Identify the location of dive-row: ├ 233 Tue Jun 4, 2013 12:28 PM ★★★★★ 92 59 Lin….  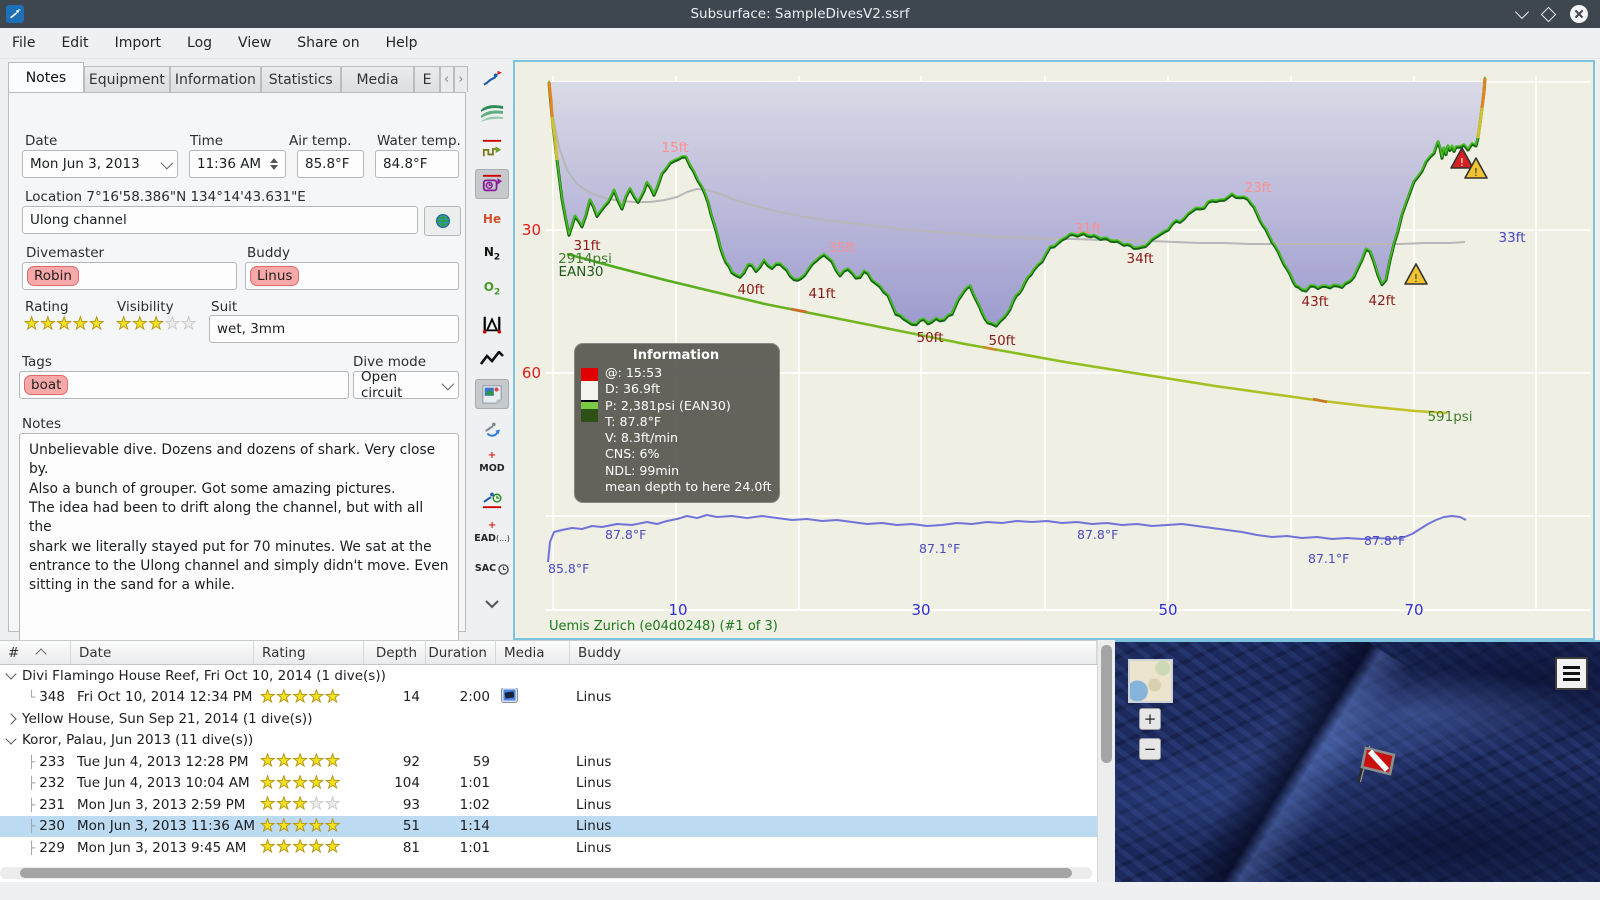
(548, 762).